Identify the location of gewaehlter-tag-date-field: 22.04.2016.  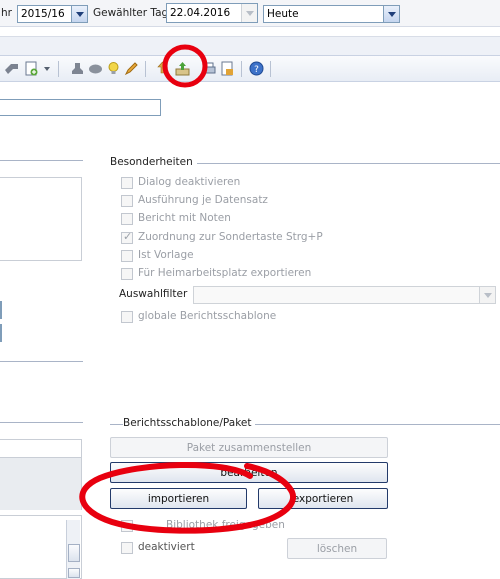
(212, 13).